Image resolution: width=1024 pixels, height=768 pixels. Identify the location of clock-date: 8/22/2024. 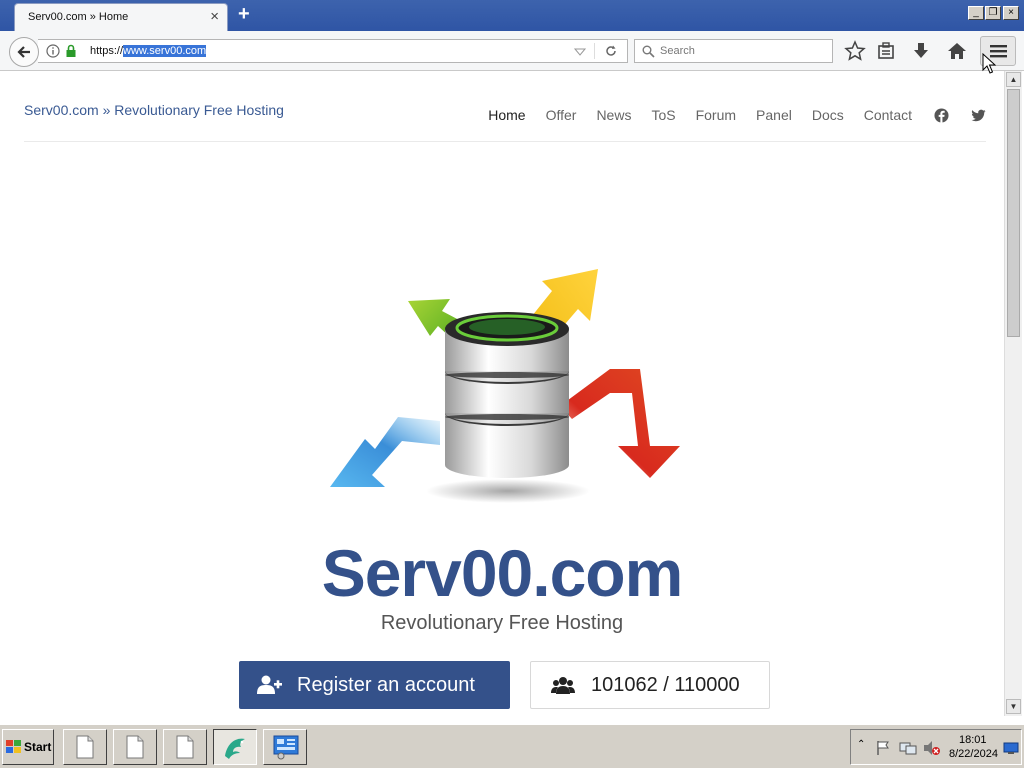
(973, 754).